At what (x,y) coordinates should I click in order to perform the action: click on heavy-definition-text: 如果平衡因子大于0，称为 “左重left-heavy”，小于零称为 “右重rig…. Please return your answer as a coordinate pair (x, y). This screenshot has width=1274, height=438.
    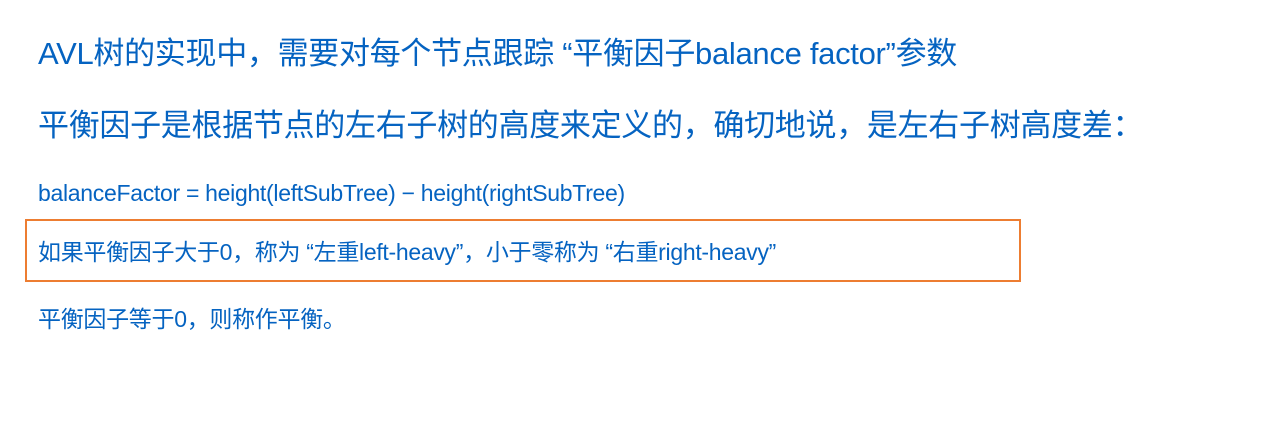
    Looking at the image, I should click on (407, 252).